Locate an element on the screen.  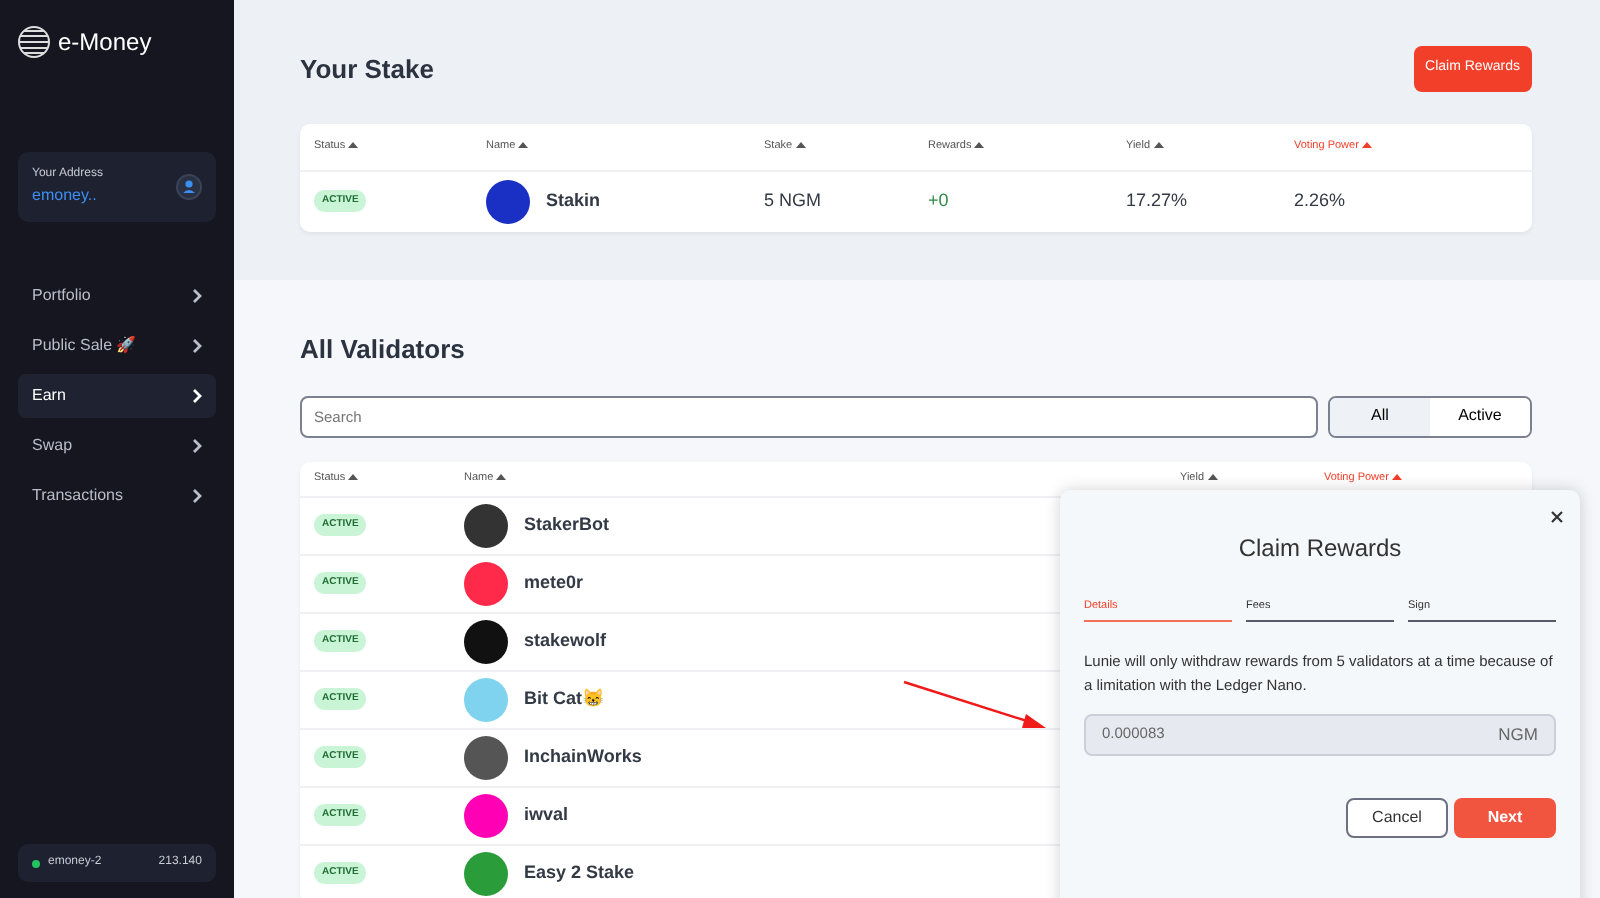
logo-text: e-Money is located at coordinates (105, 43).